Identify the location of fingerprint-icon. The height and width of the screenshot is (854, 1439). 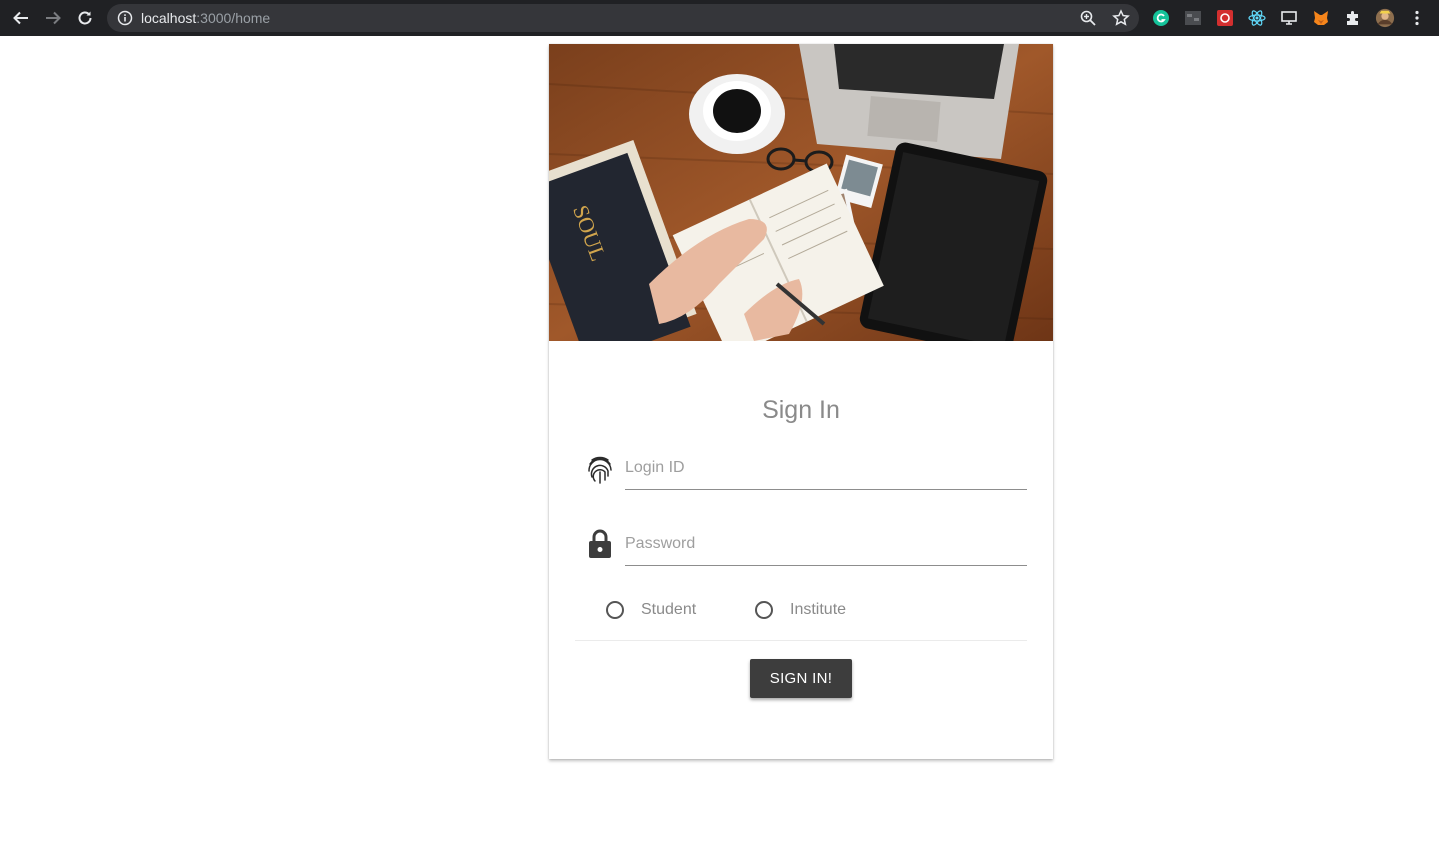
(600, 470).